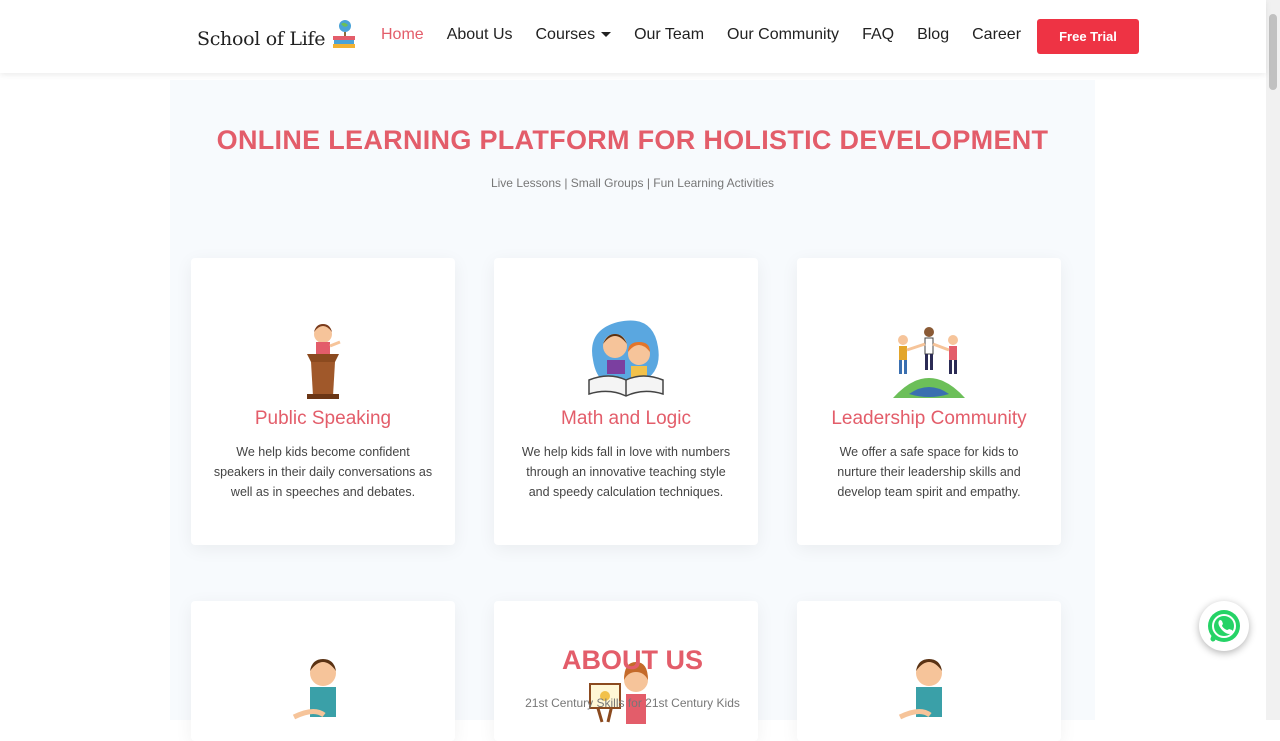  What do you see at coordinates (323, 418) in the screenshot?
I see `card-title: Public Speaking` at bounding box center [323, 418].